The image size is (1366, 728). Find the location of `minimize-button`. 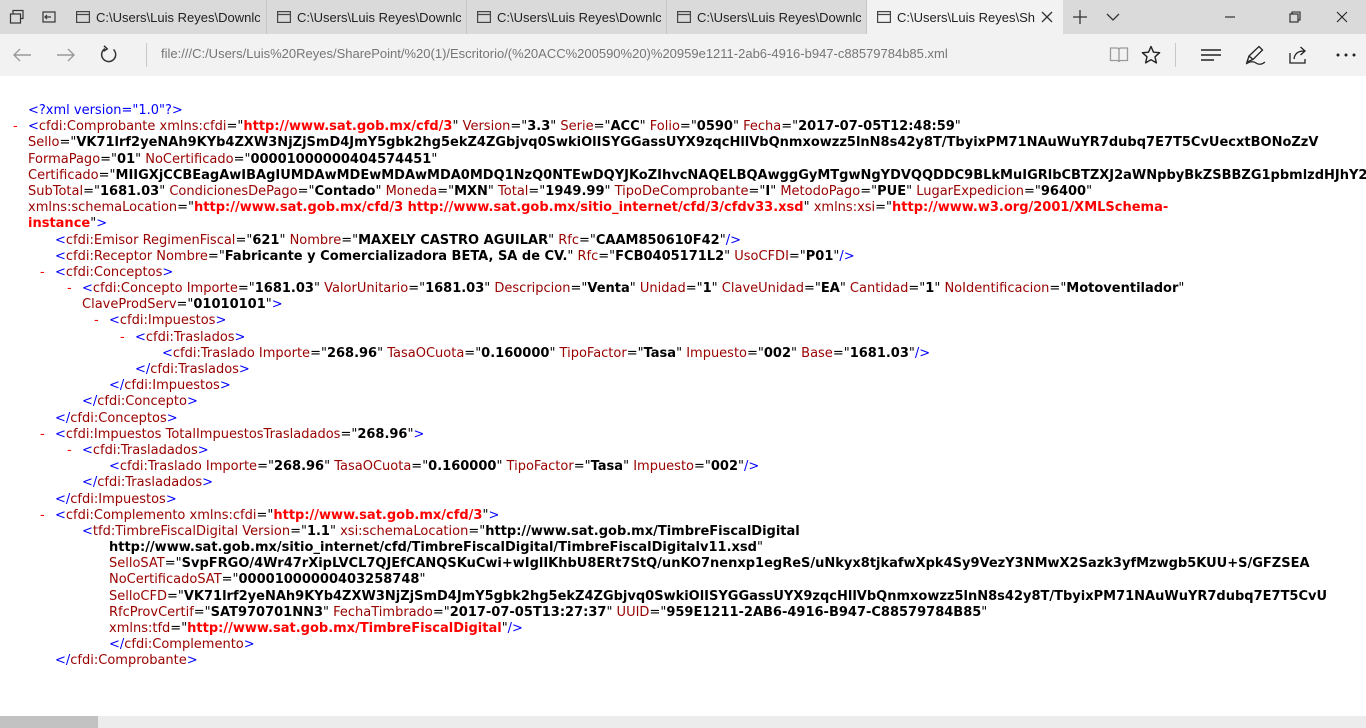

minimize-button is located at coordinates (1230, 17).